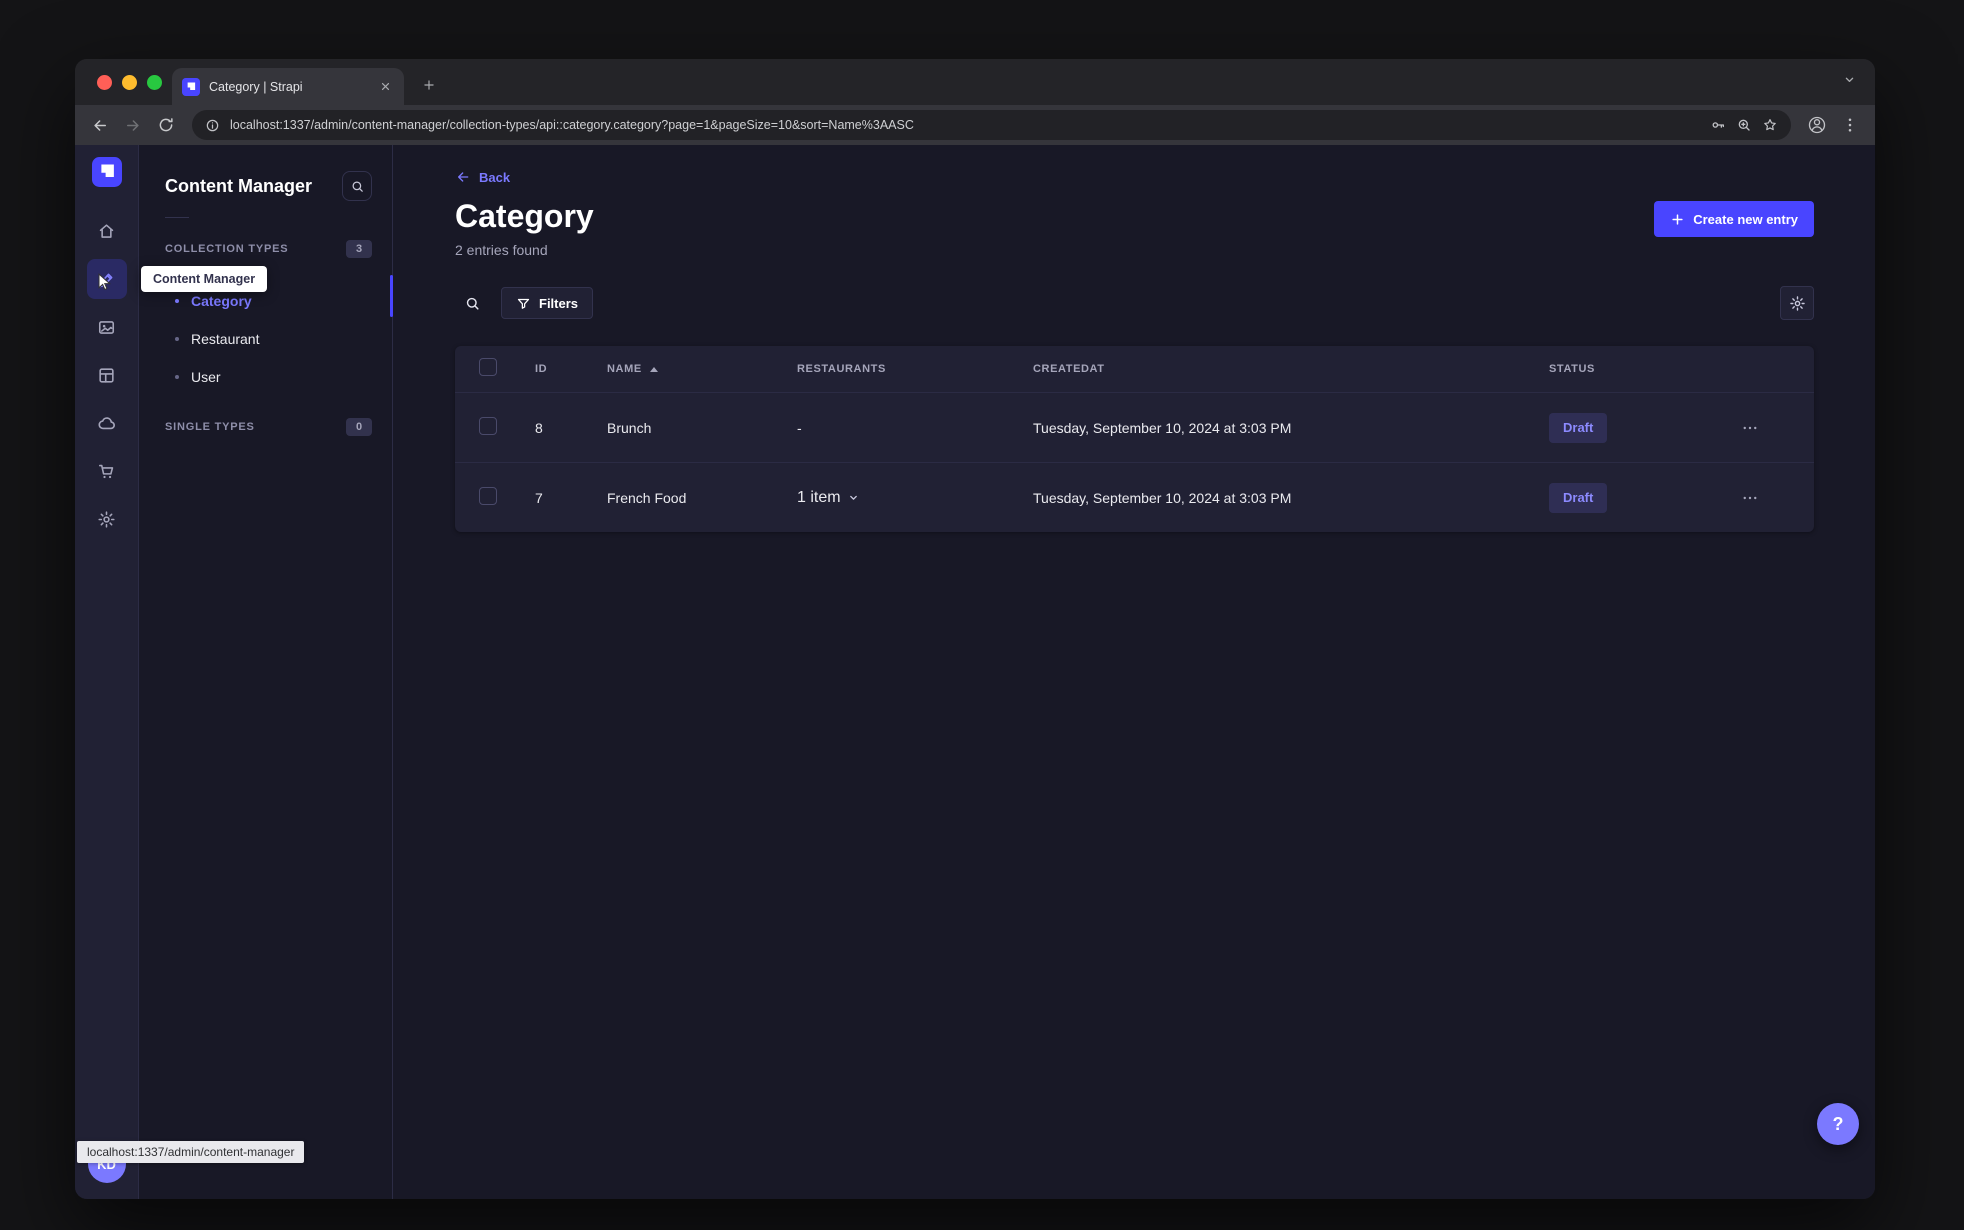  What do you see at coordinates (1850, 125) in the screenshot?
I see `browser-menu-icon` at bounding box center [1850, 125].